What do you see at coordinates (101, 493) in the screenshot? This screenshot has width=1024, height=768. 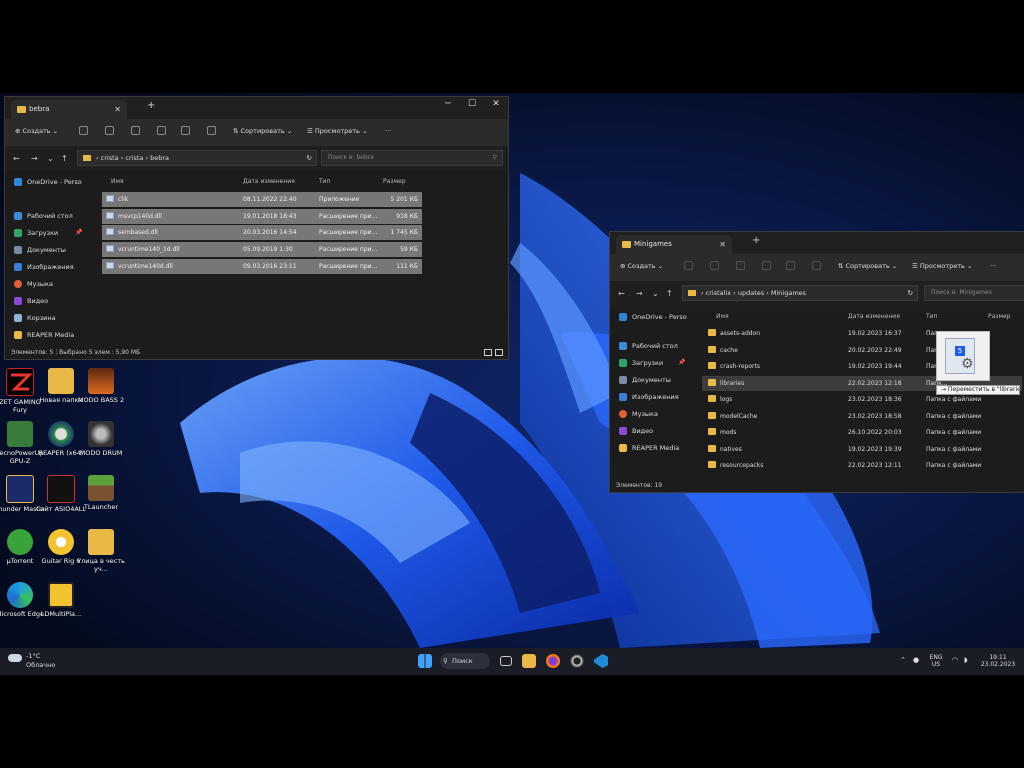 I see `desktop-icon-tlauncher: TLauncher` at bounding box center [101, 493].